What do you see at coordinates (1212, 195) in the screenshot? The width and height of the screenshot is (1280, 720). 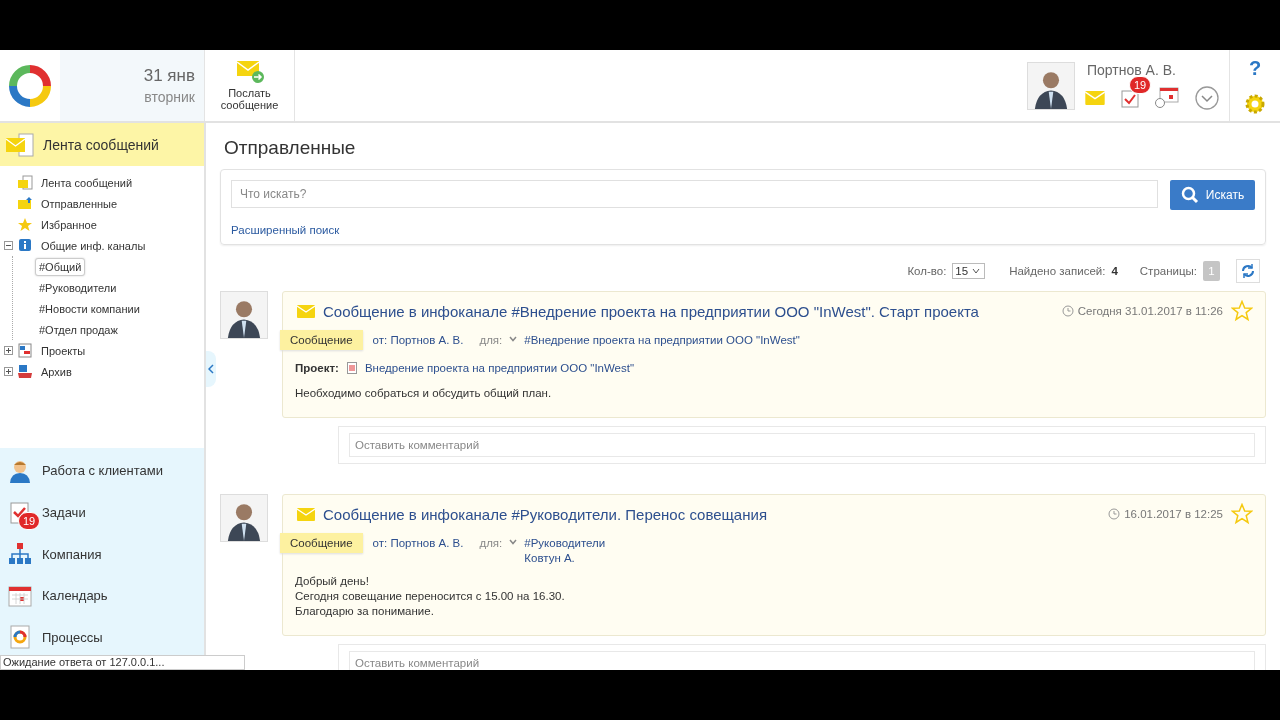 I see `search-button: Искать` at bounding box center [1212, 195].